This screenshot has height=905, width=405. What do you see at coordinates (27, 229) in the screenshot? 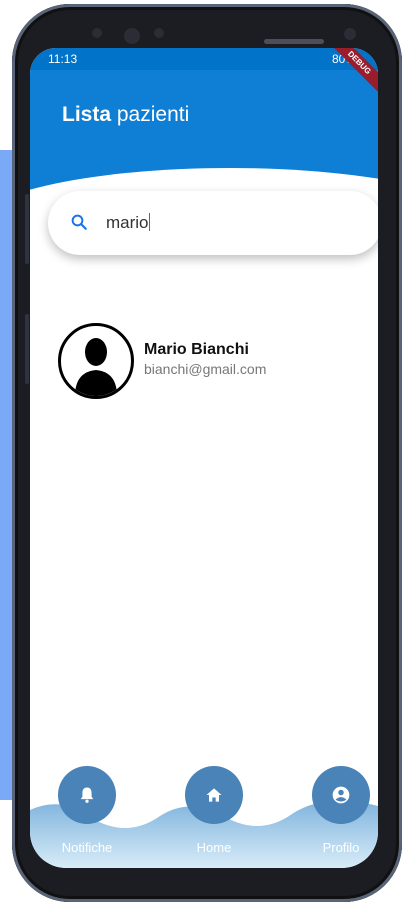
I see `volume-button` at bounding box center [27, 229].